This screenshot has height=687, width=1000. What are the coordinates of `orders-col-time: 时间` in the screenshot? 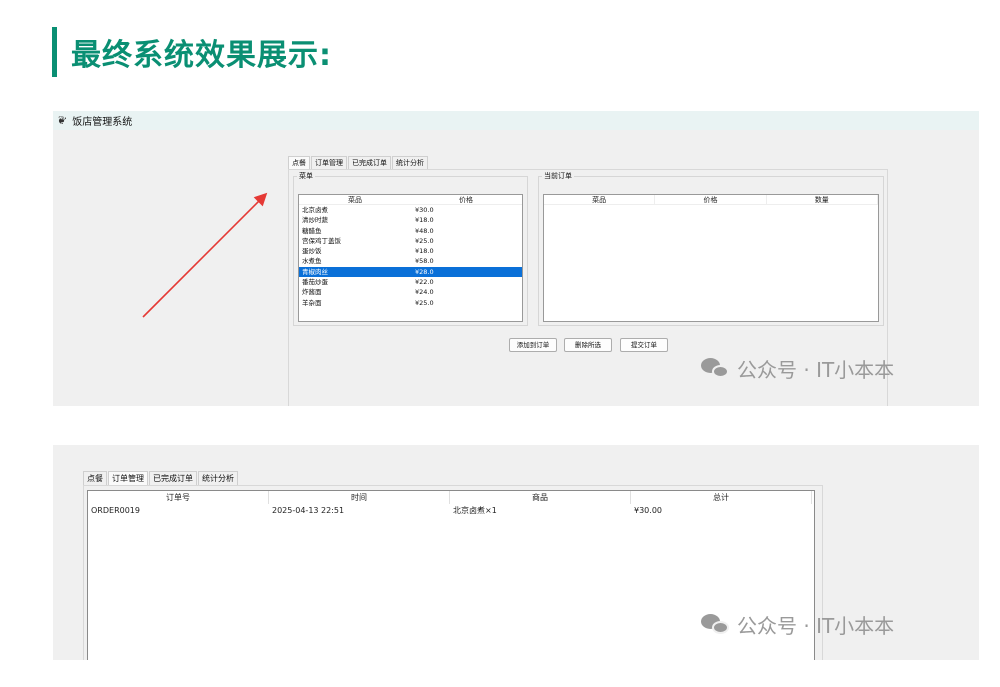 It's located at (359, 497).